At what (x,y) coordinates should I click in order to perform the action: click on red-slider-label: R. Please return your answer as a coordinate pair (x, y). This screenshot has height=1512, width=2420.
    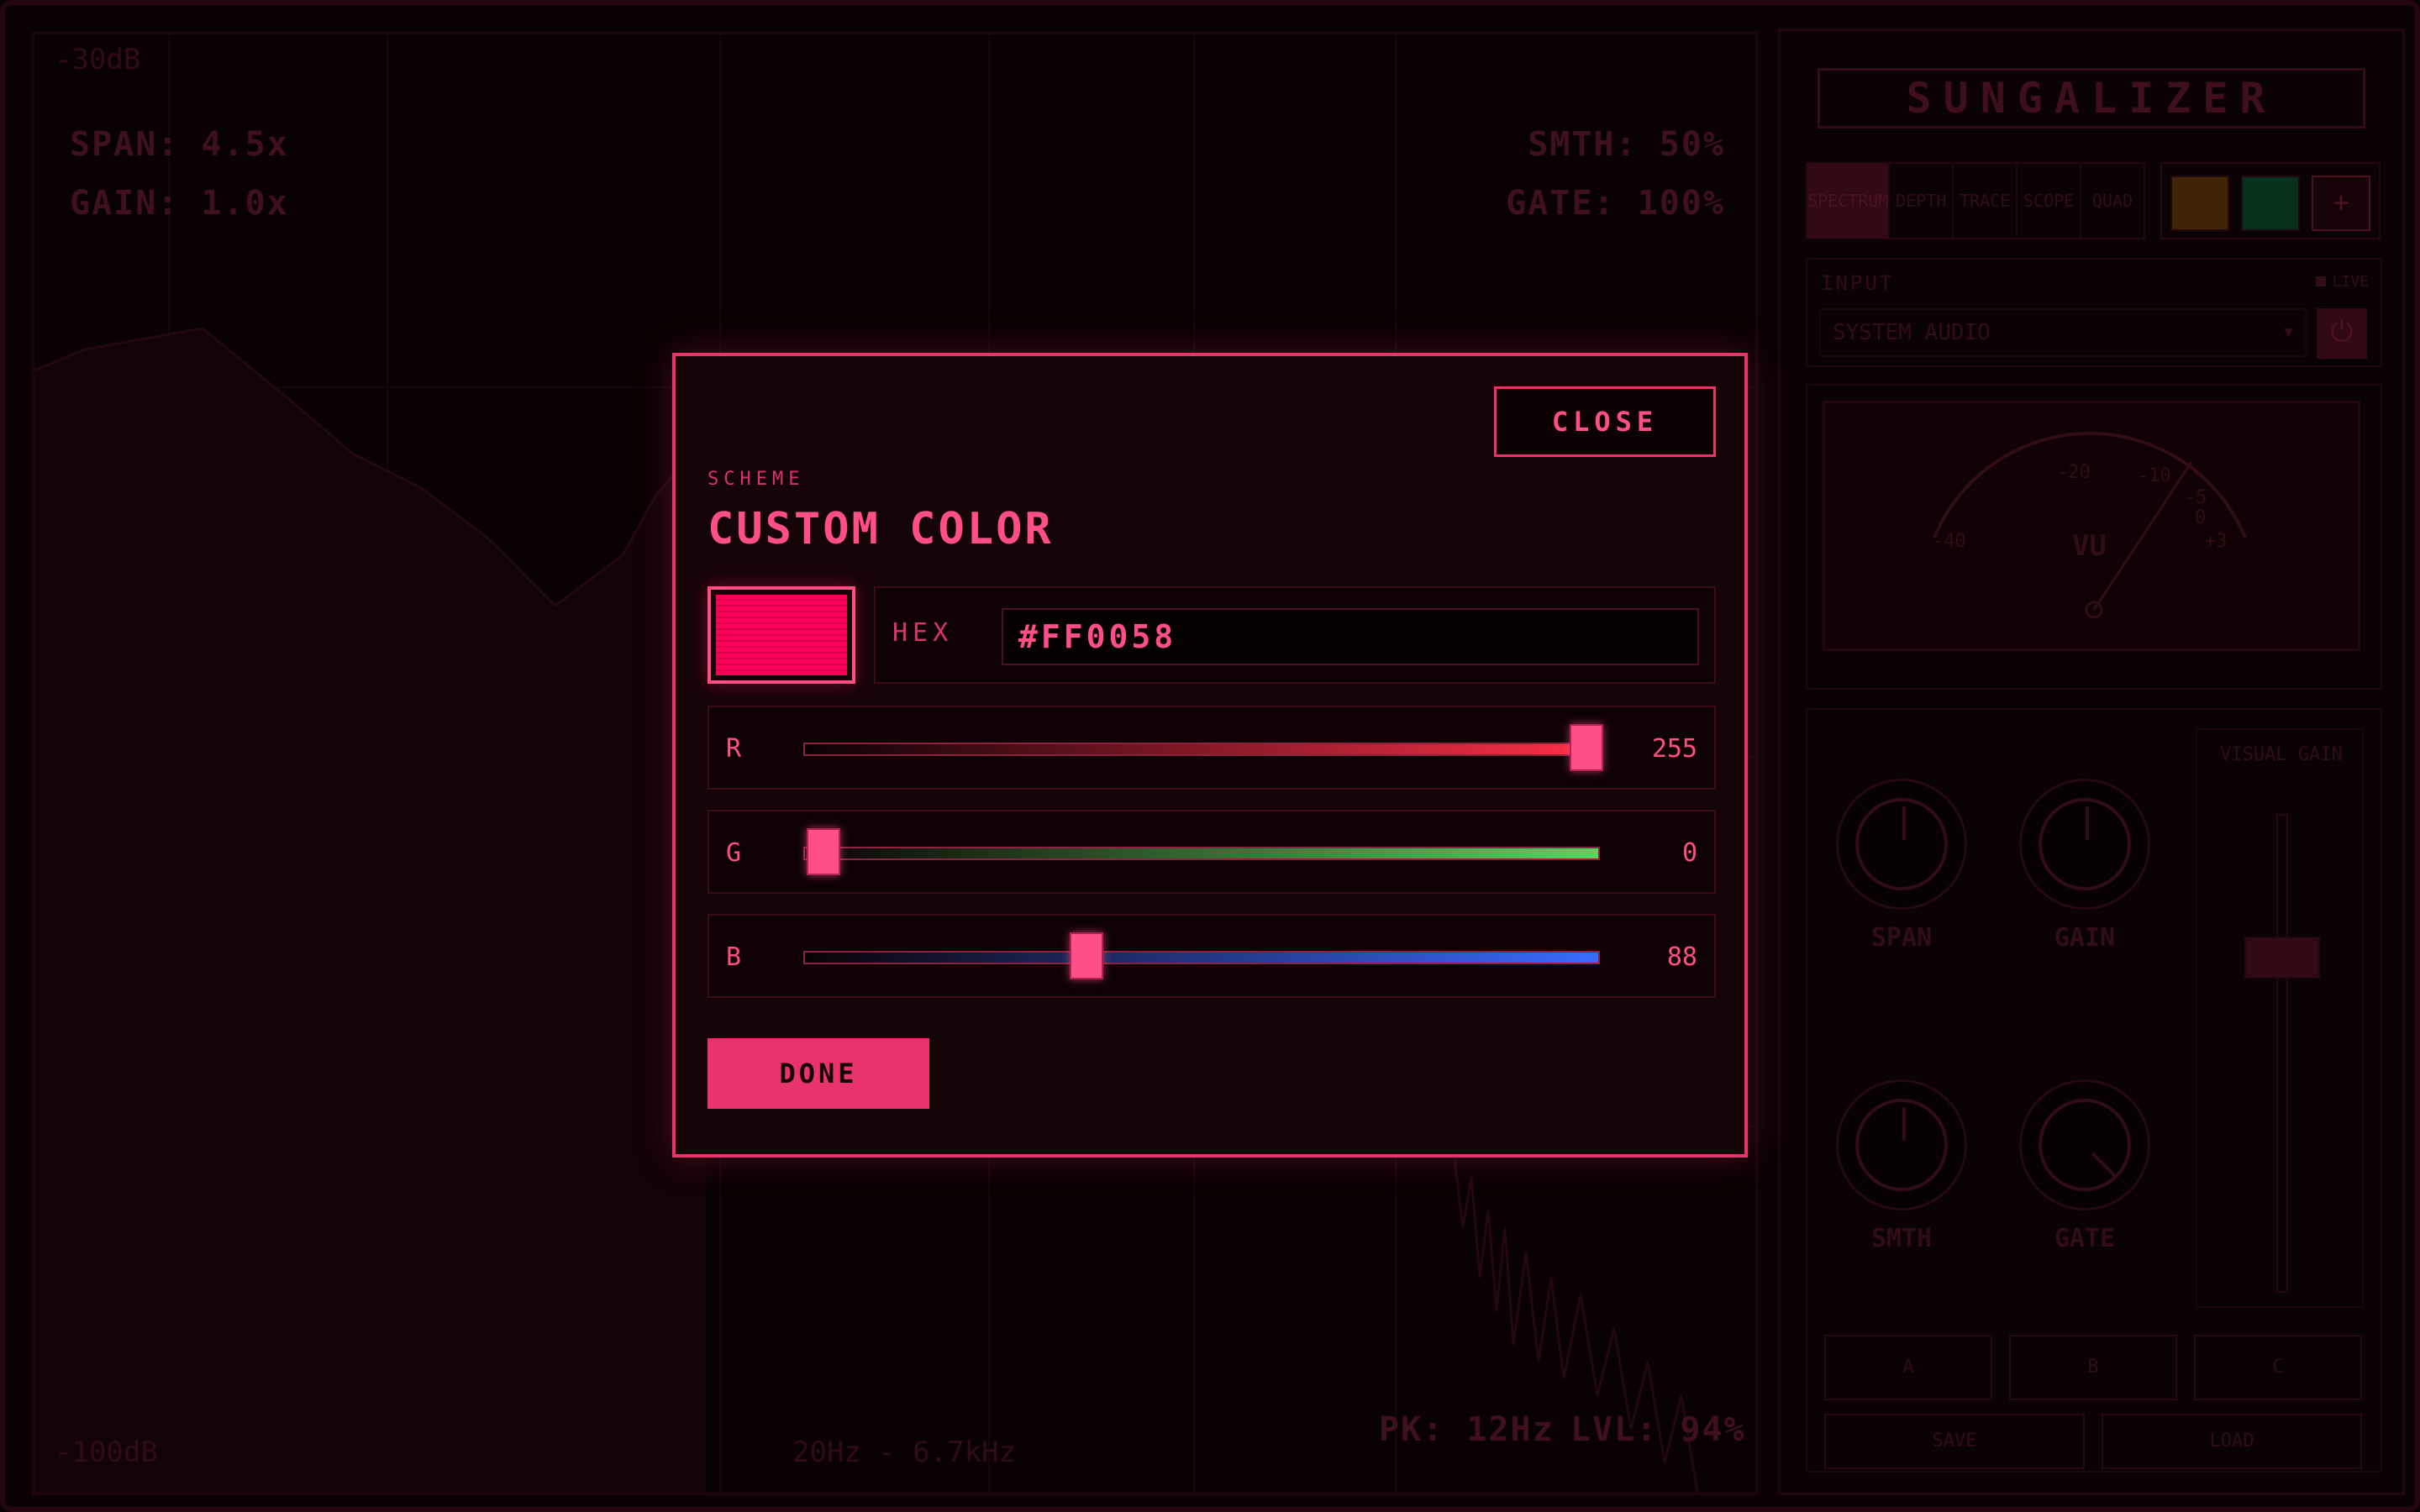
    Looking at the image, I should click on (734, 749).